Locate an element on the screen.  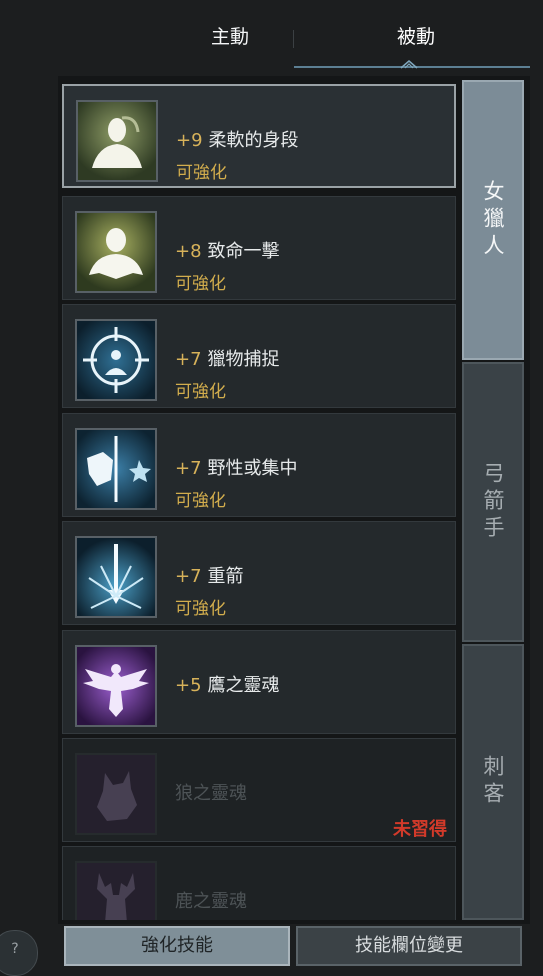
skill-name: +8 致命一擊 is located at coordinates (227, 250).